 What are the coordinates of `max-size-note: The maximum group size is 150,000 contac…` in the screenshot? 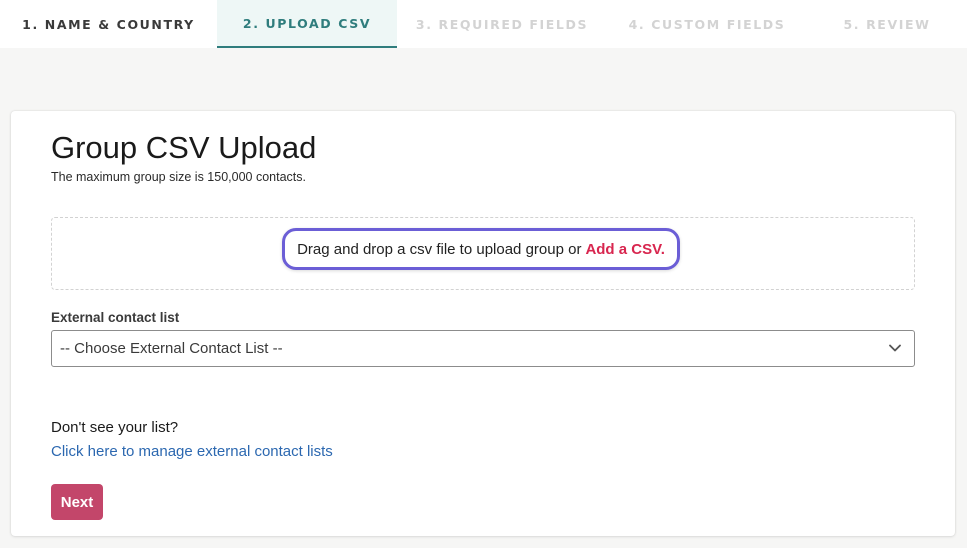 It's located at (178, 177).